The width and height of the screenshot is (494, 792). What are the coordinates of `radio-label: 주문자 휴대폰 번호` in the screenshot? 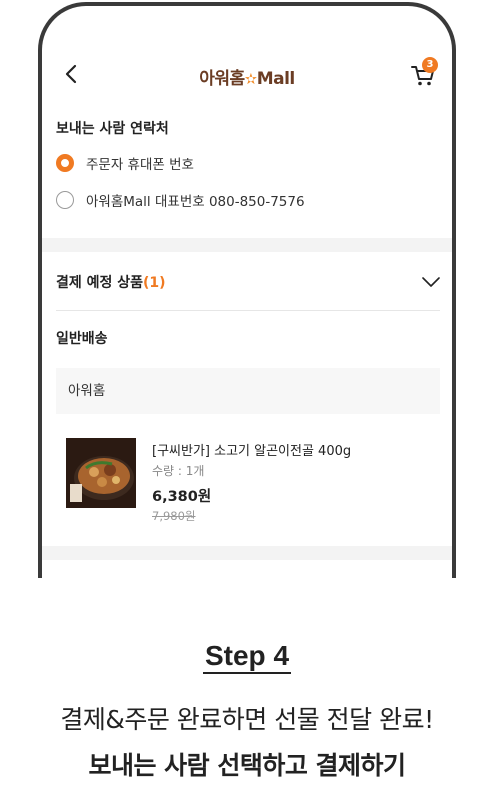 It's located at (140, 165).